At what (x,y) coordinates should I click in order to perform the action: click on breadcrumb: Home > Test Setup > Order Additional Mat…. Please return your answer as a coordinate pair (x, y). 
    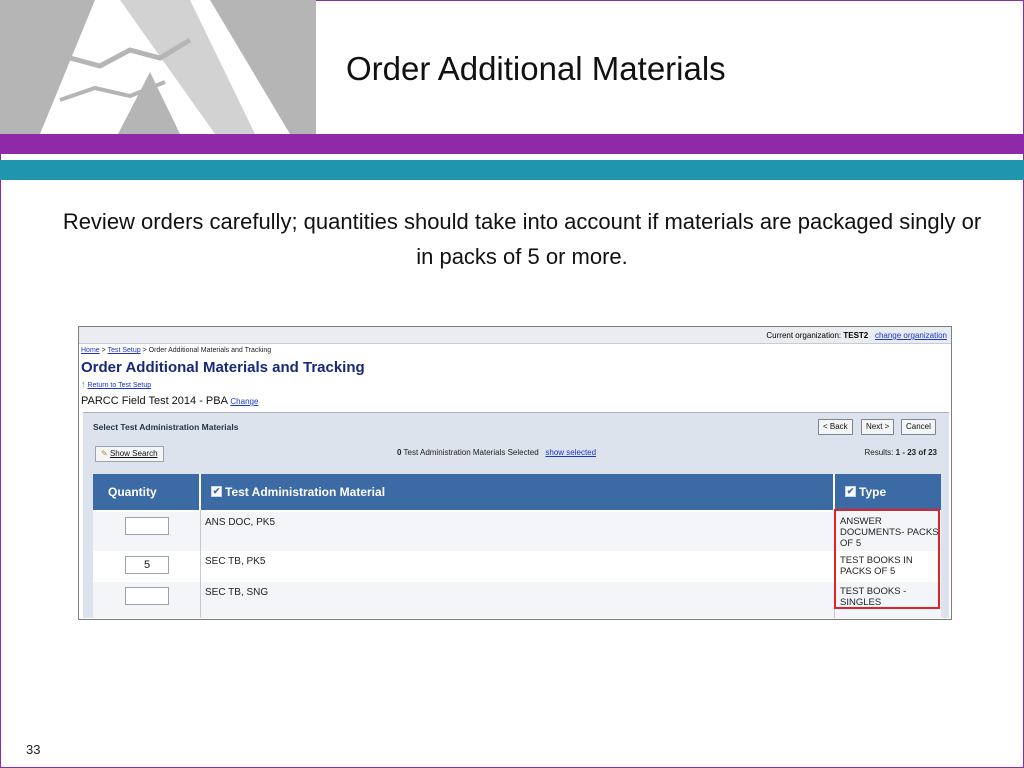
    Looking at the image, I should click on (176, 350).